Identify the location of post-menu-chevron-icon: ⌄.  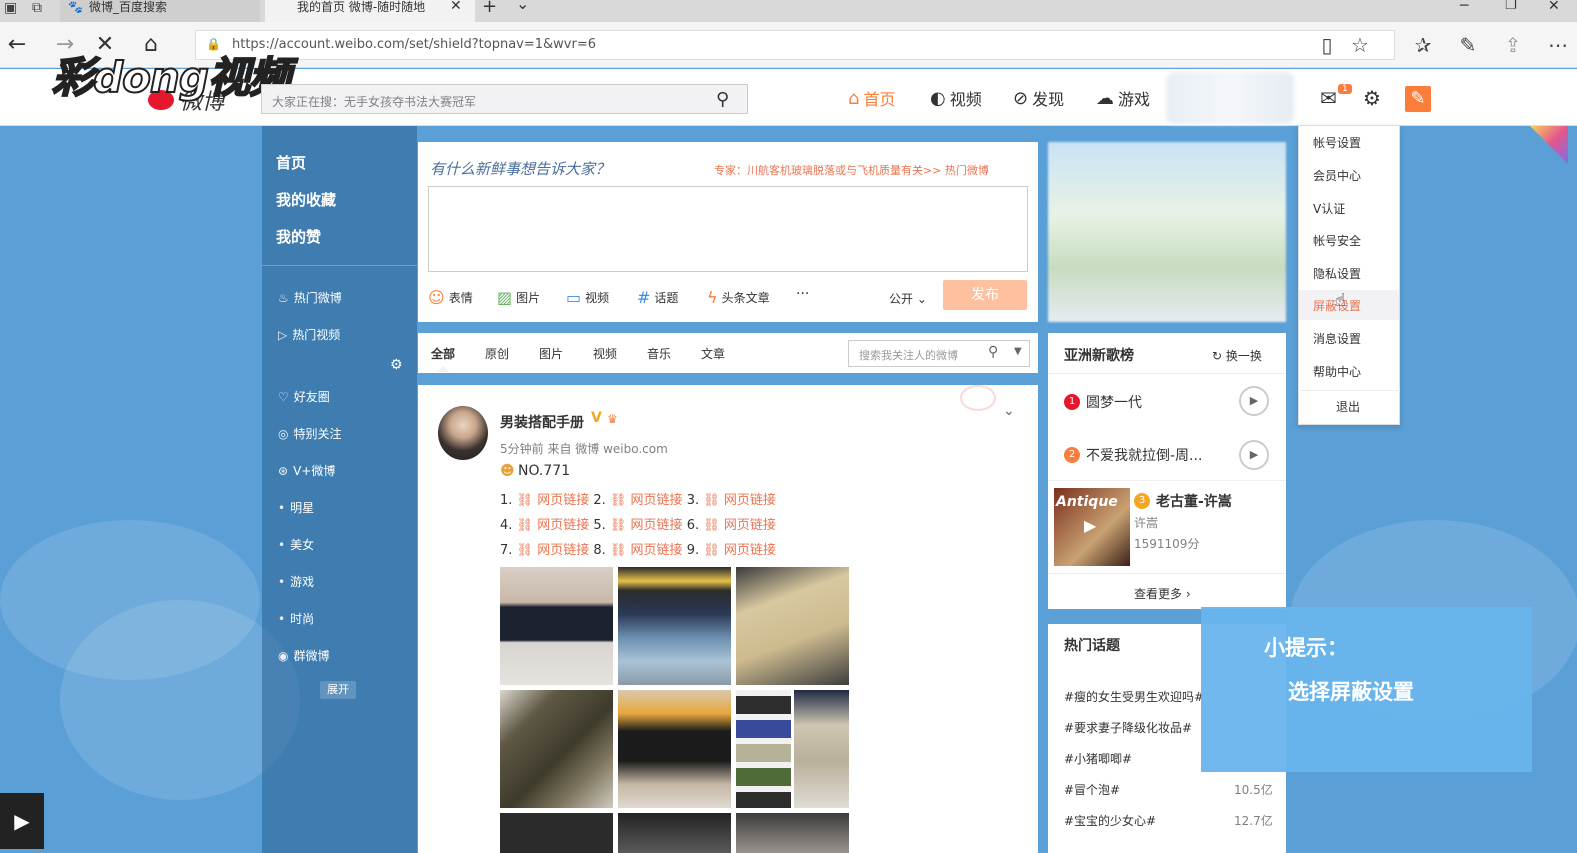
(1009, 411).